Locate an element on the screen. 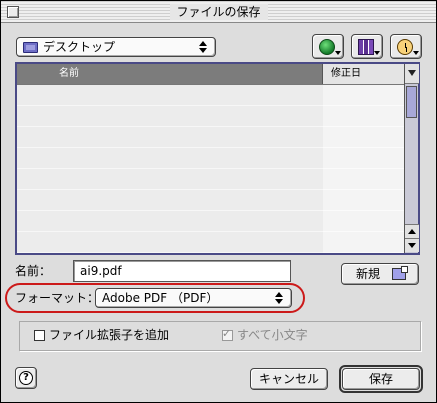 The width and height of the screenshot is (437, 403). network-globe-icon is located at coordinates (327, 47).